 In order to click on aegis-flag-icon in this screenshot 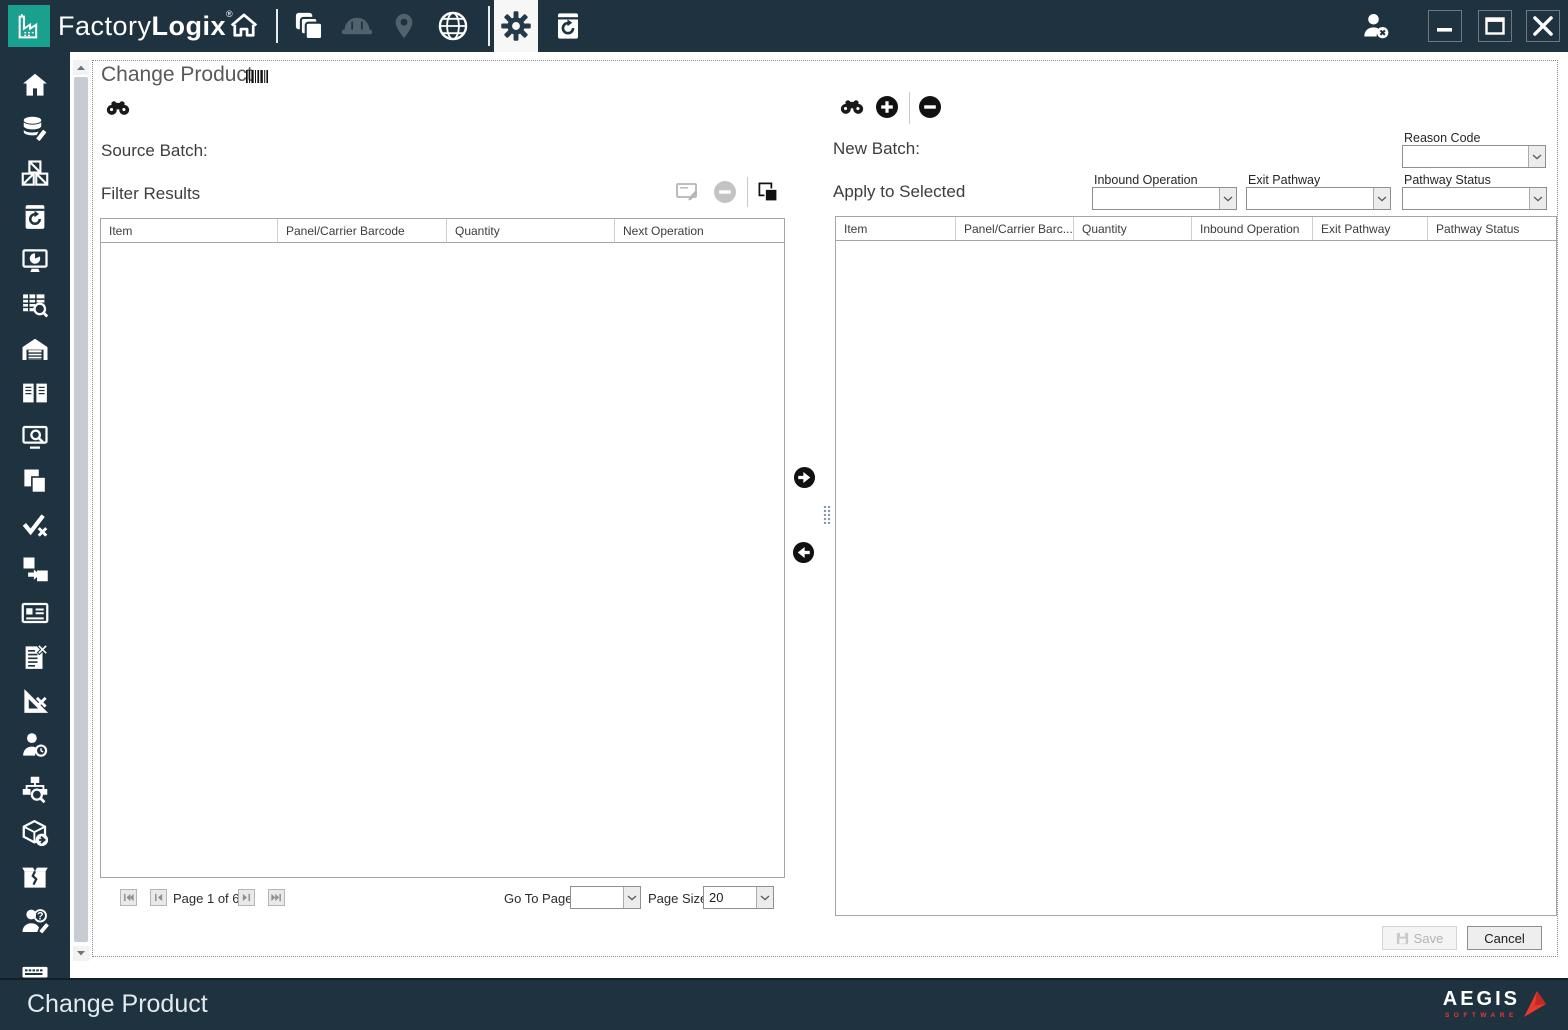, I will do `click(1535, 1003)`.